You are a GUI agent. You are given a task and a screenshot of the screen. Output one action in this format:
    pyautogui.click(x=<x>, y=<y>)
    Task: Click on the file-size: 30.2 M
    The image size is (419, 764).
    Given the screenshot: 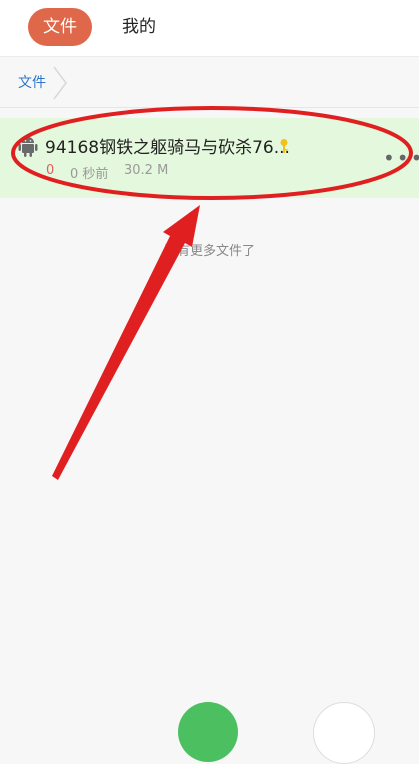 What is the action you would take?
    pyautogui.click(x=146, y=170)
    